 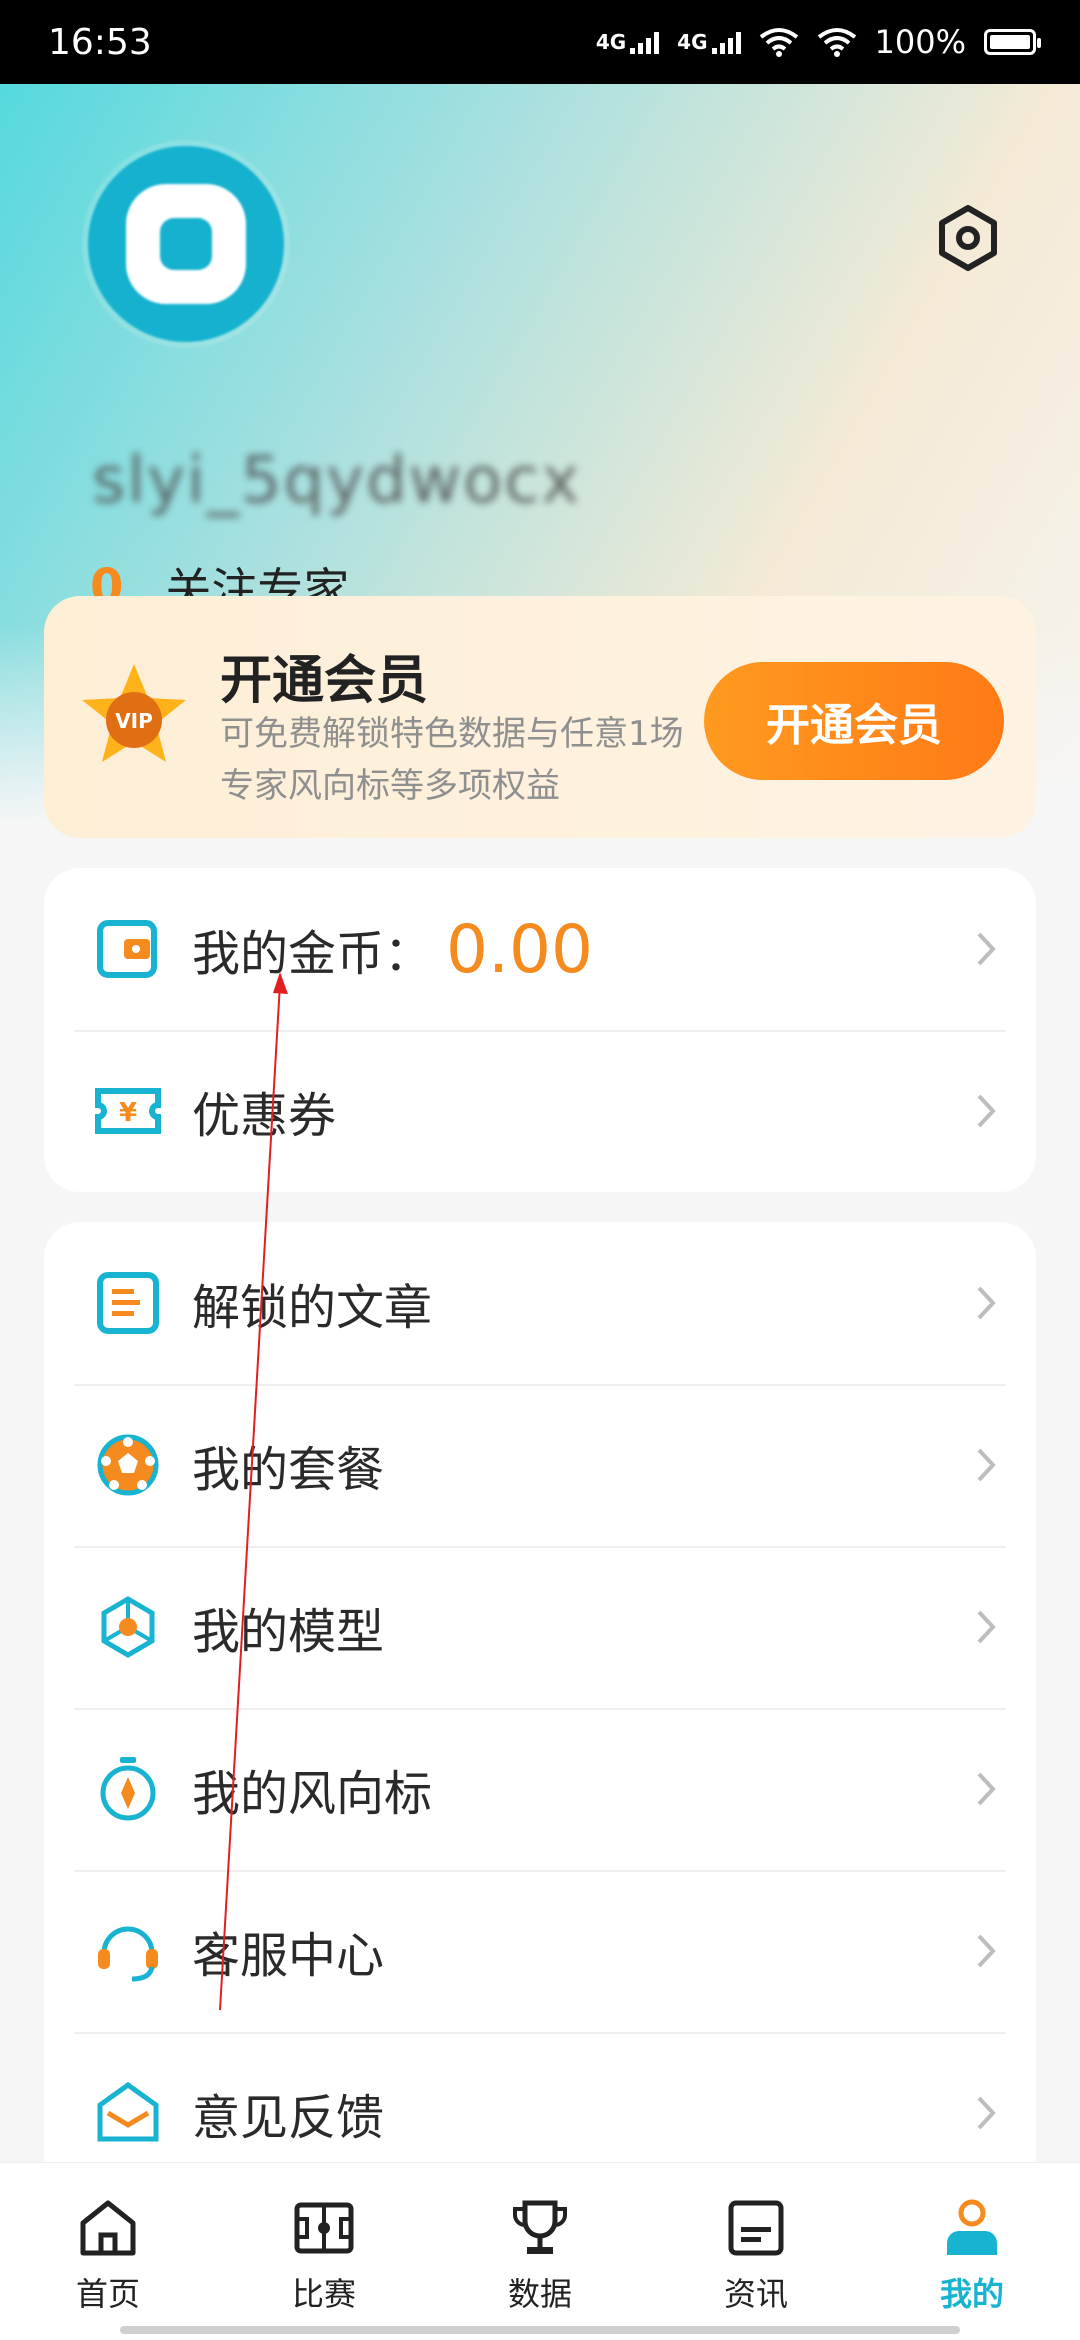 What do you see at coordinates (128, 1789) in the screenshot?
I see `compass-icon` at bounding box center [128, 1789].